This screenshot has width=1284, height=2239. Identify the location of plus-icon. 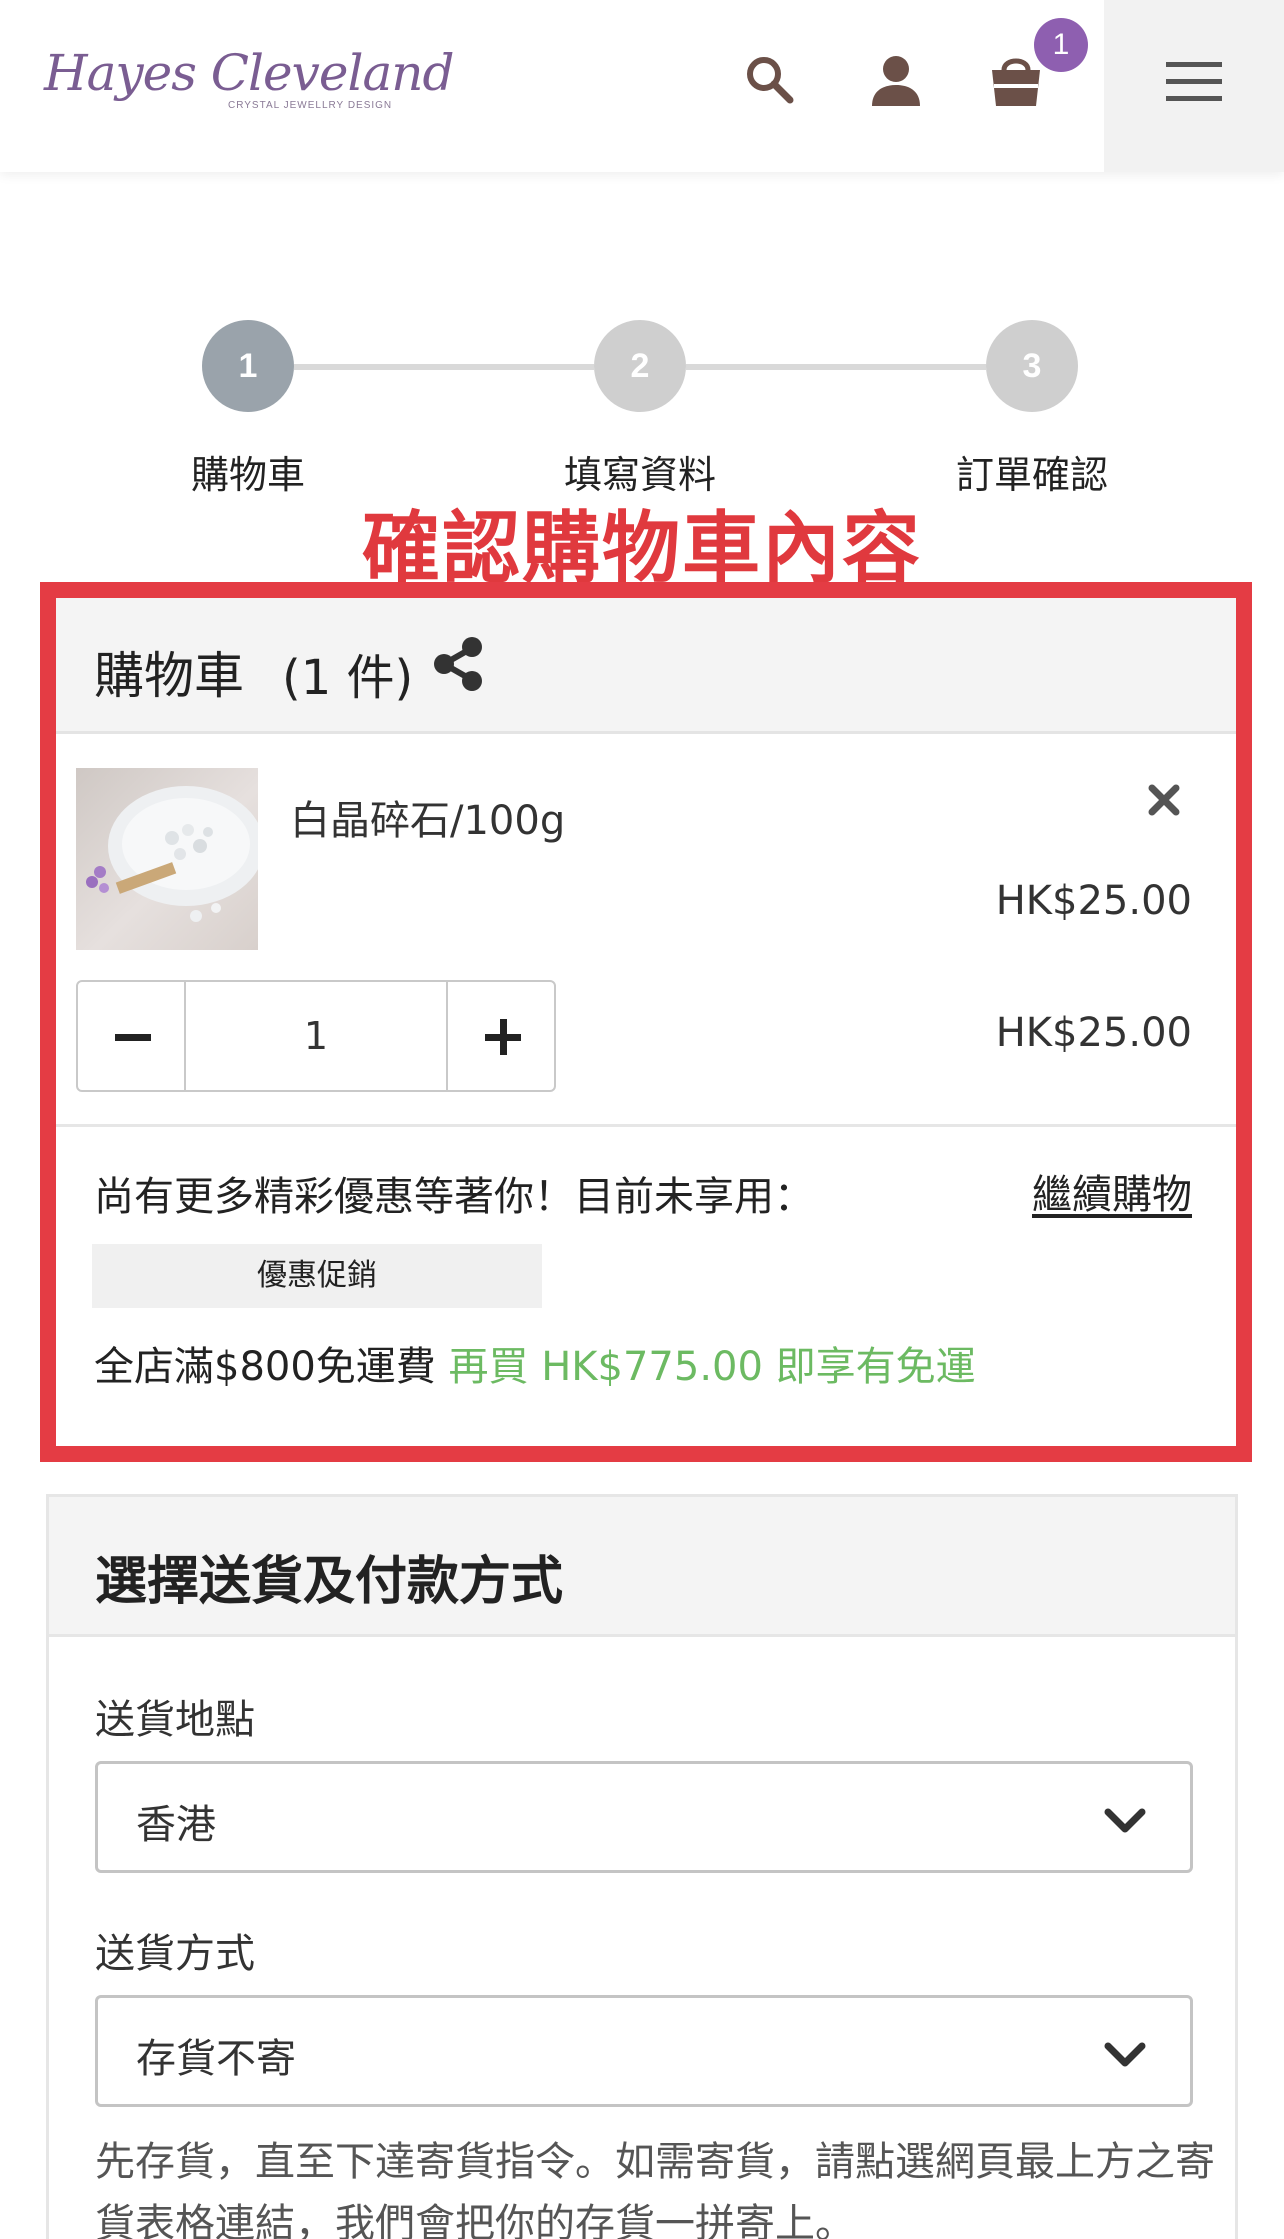
(503, 1037).